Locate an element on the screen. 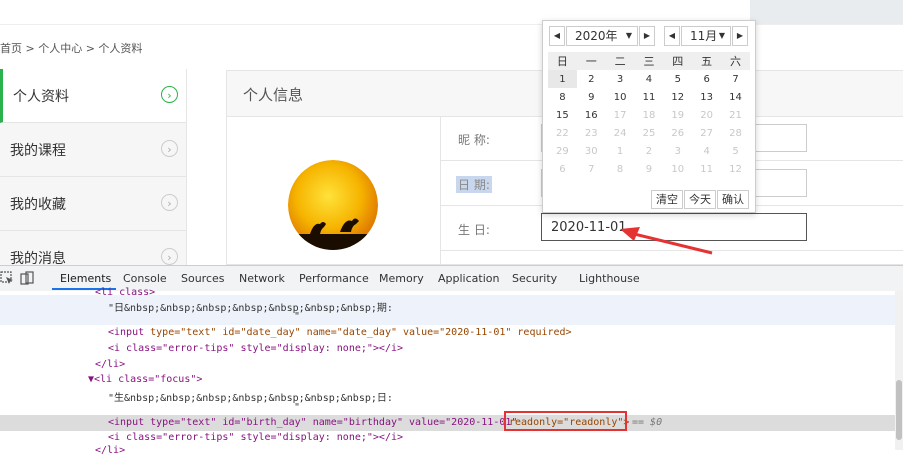 Image resolution: width=903 pixels, height=456 pixels. calendar-day-disabled: 25 is located at coordinates (649, 133).